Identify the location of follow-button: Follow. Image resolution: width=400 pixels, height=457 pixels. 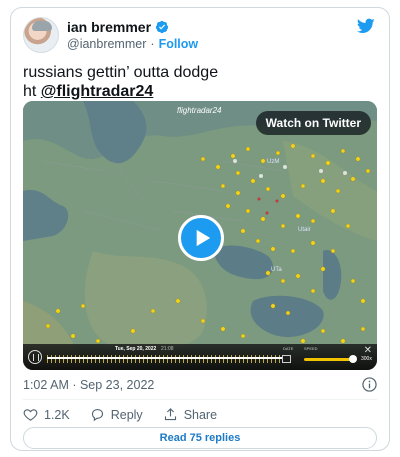
(179, 44).